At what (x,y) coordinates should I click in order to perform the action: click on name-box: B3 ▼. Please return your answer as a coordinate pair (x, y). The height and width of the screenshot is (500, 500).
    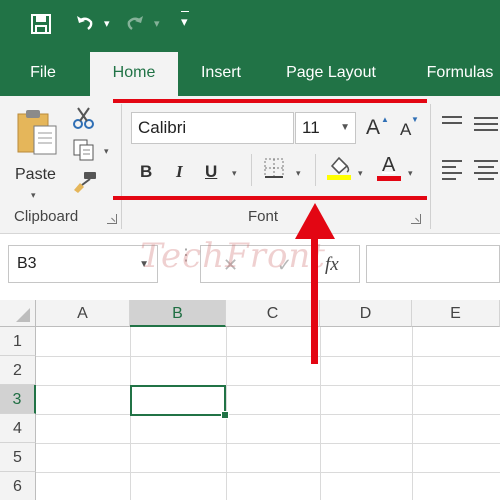
    Looking at the image, I should click on (83, 264).